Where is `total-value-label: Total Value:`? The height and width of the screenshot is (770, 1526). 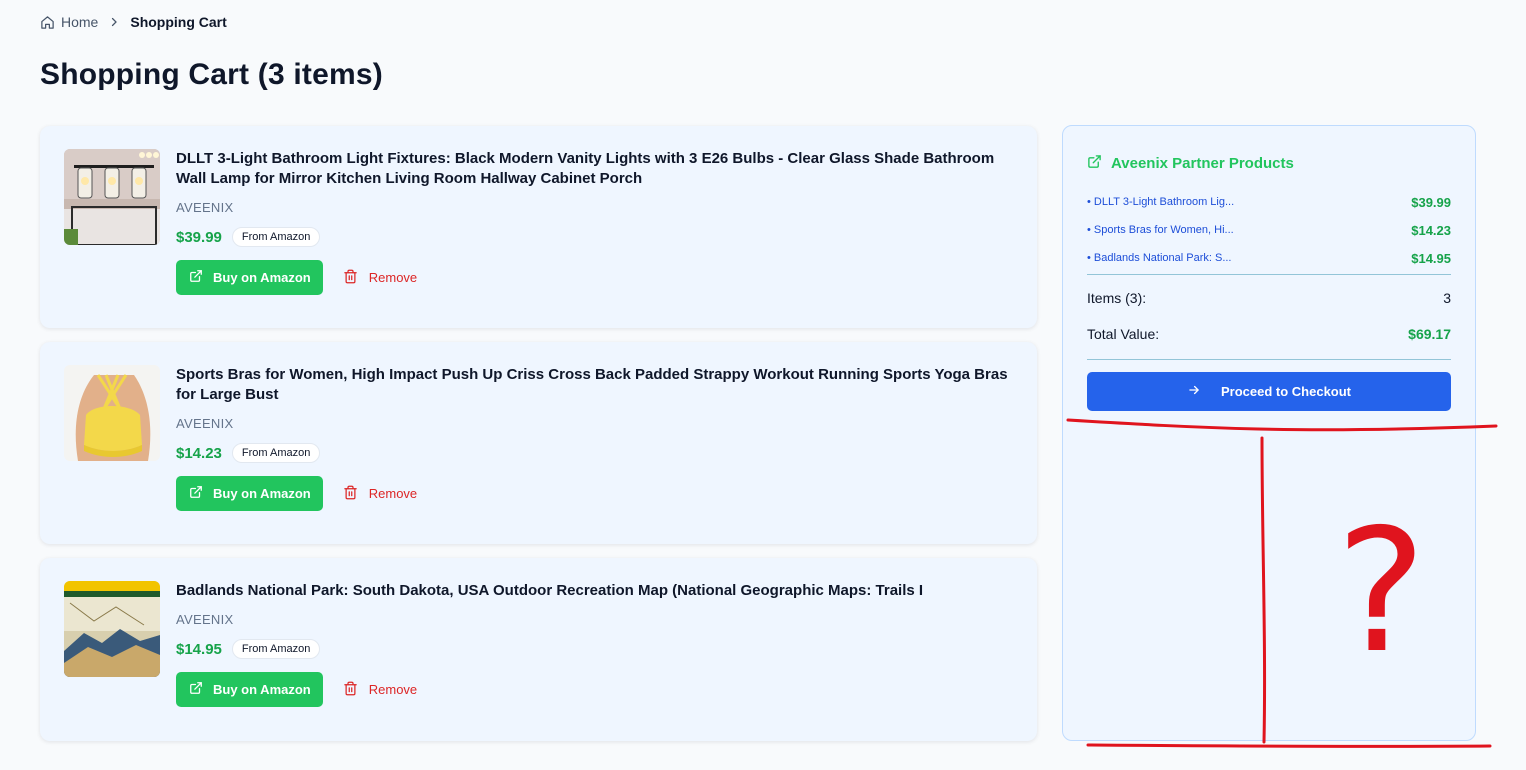 total-value-label: Total Value: is located at coordinates (1123, 334).